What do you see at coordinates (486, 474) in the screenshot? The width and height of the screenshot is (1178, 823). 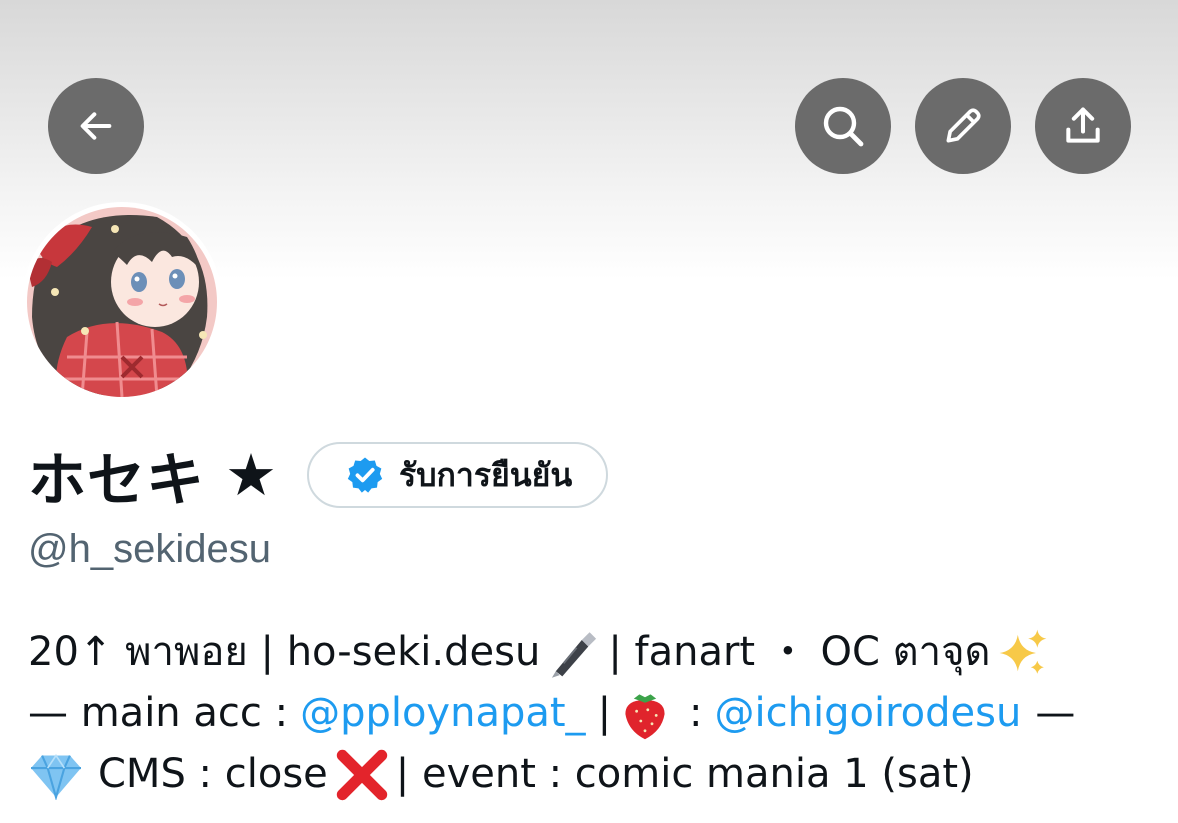 I see `verified-label: รับการยืนยัน` at bounding box center [486, 474].